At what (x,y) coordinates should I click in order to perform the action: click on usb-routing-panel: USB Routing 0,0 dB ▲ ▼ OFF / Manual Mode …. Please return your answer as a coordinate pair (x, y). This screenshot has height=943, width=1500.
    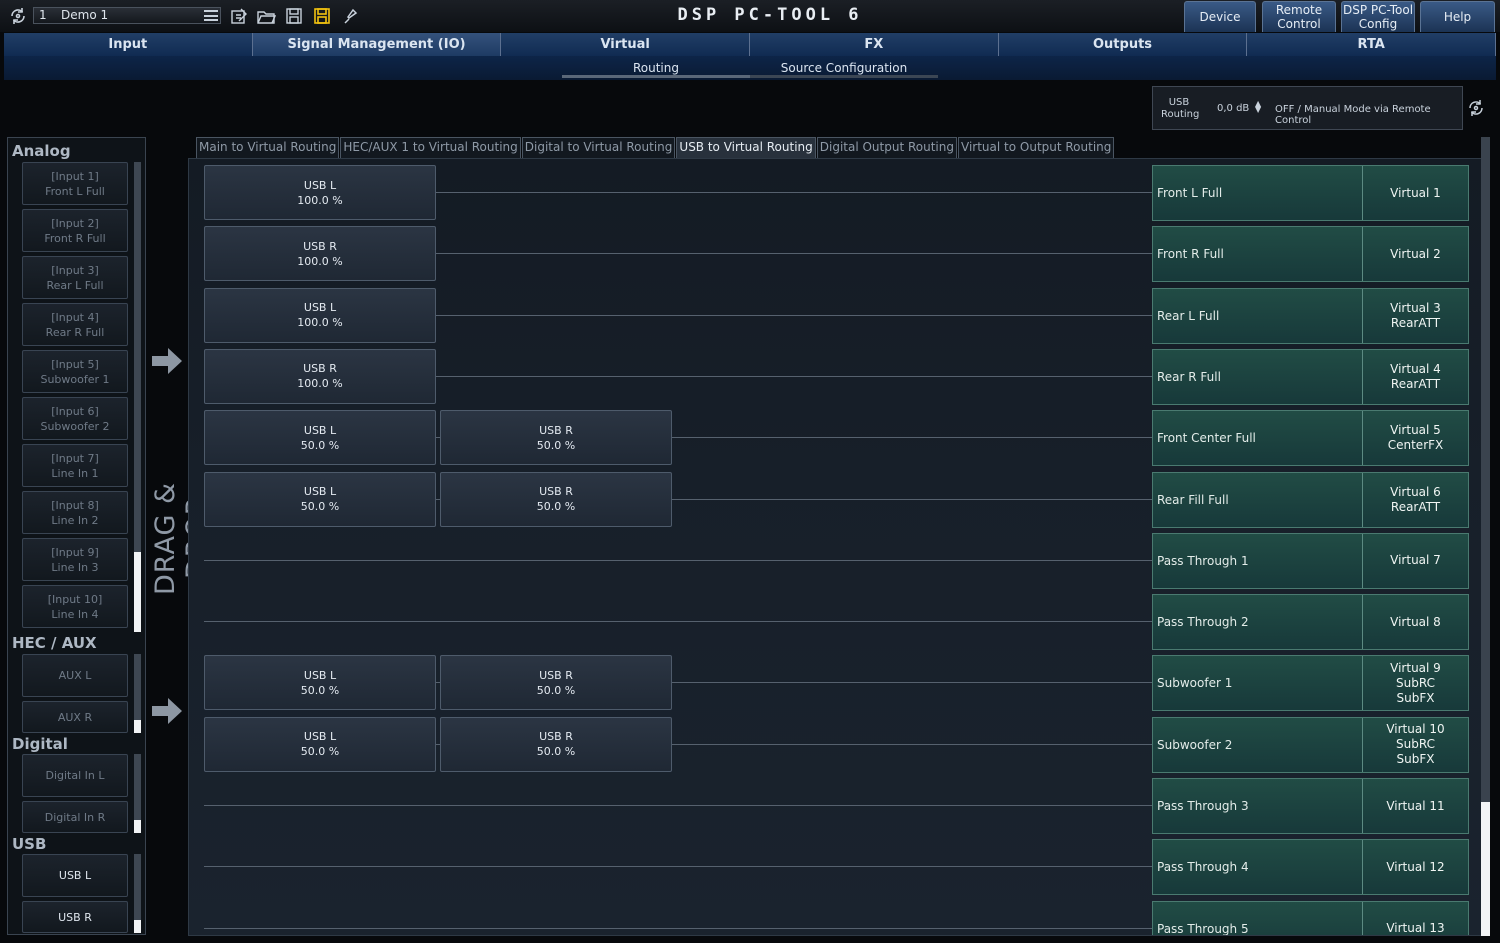
    Looking at the image, I should click on (1307, 108).